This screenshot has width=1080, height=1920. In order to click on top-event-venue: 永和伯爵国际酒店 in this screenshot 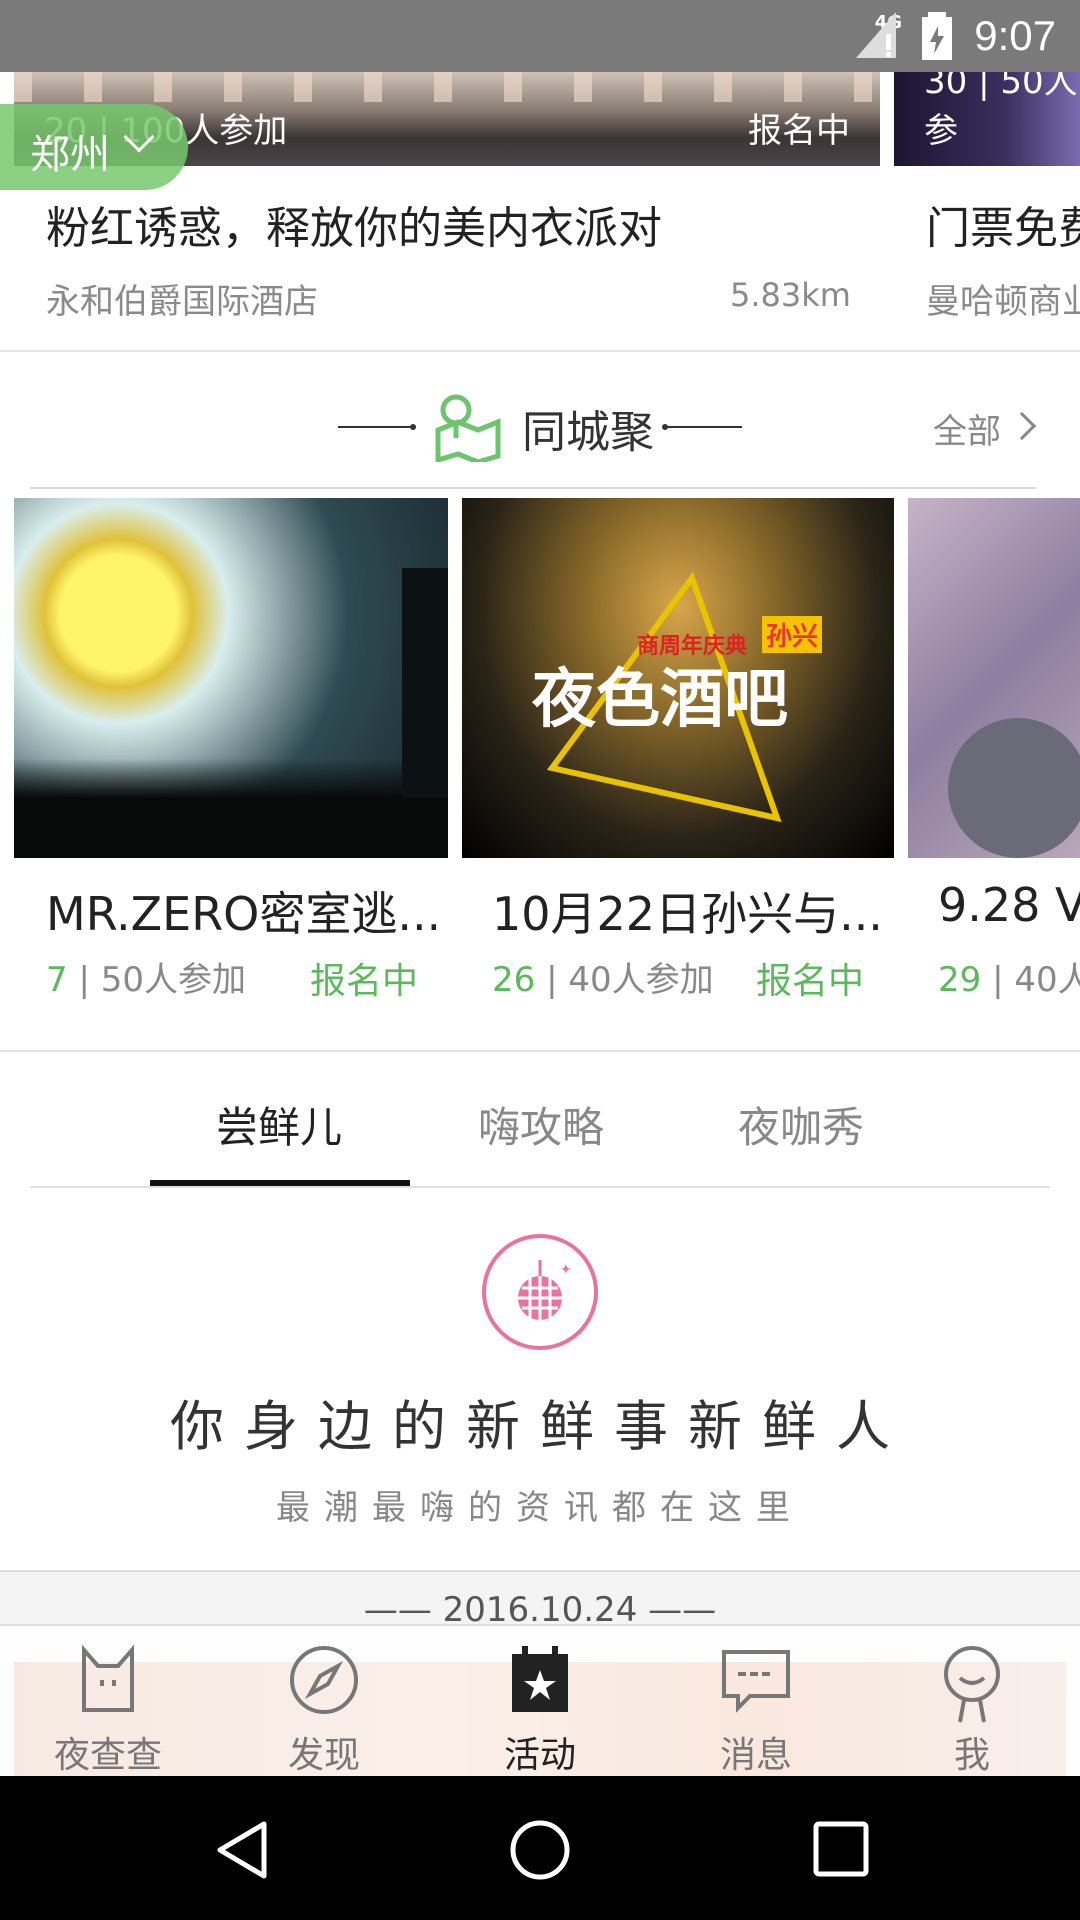, I will do `click(182, 302)`.